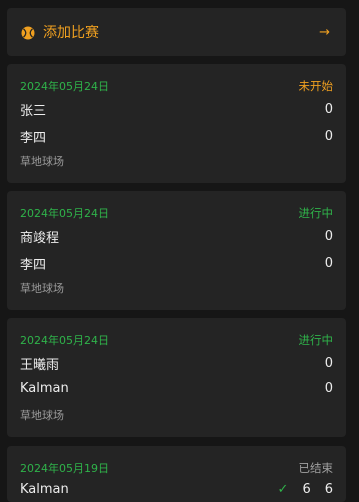 The image size is (359, 502). What do you see at coordinates (316, 86) in the screenshot?
I see `match-status: 未开始` at bounding box center [316, 86].